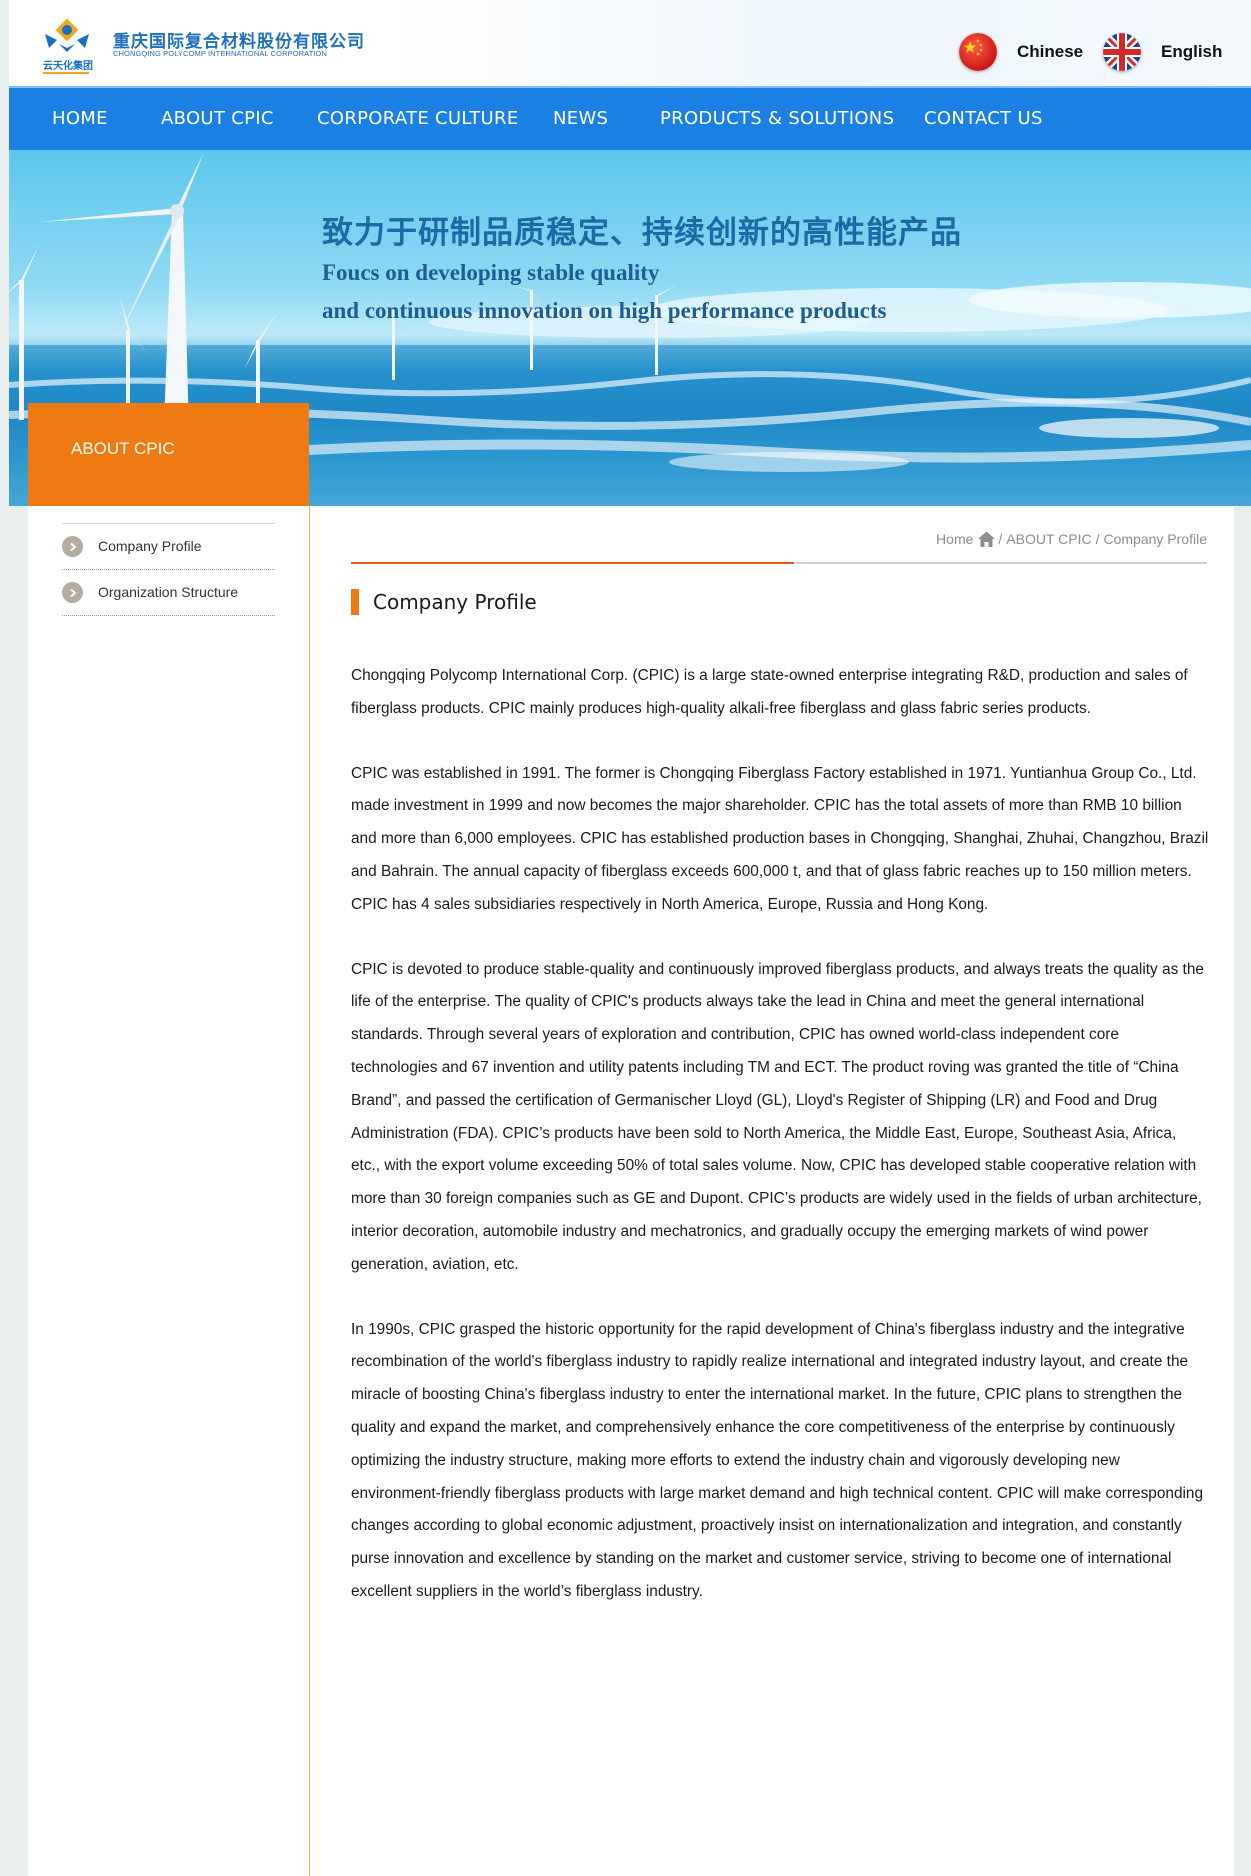 This screenshot has height=1876, width=1251. What do you see at coordinates (777, 119) in the screenshot?
I see `nav-item-products-solutions: PRODUCTS & SOLUTIONS` at bounding box center [777, 119].